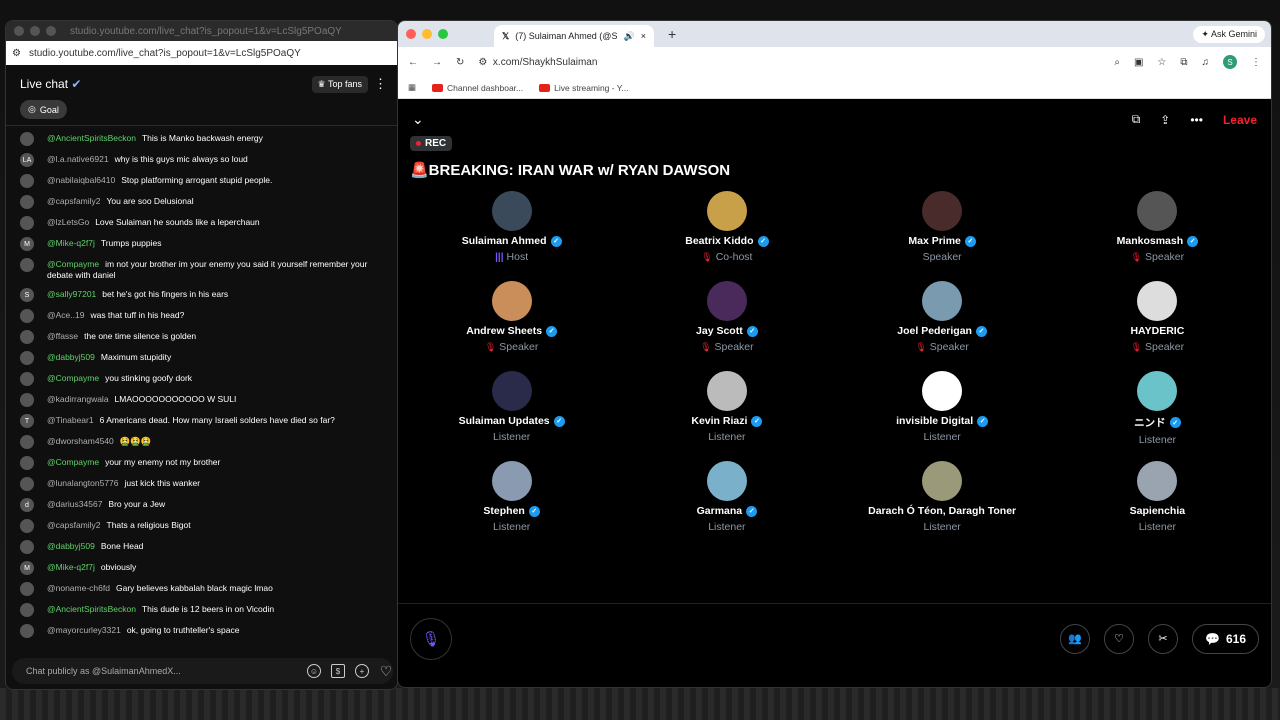  I want to click on react-button: ♡, so click(1119, 638).